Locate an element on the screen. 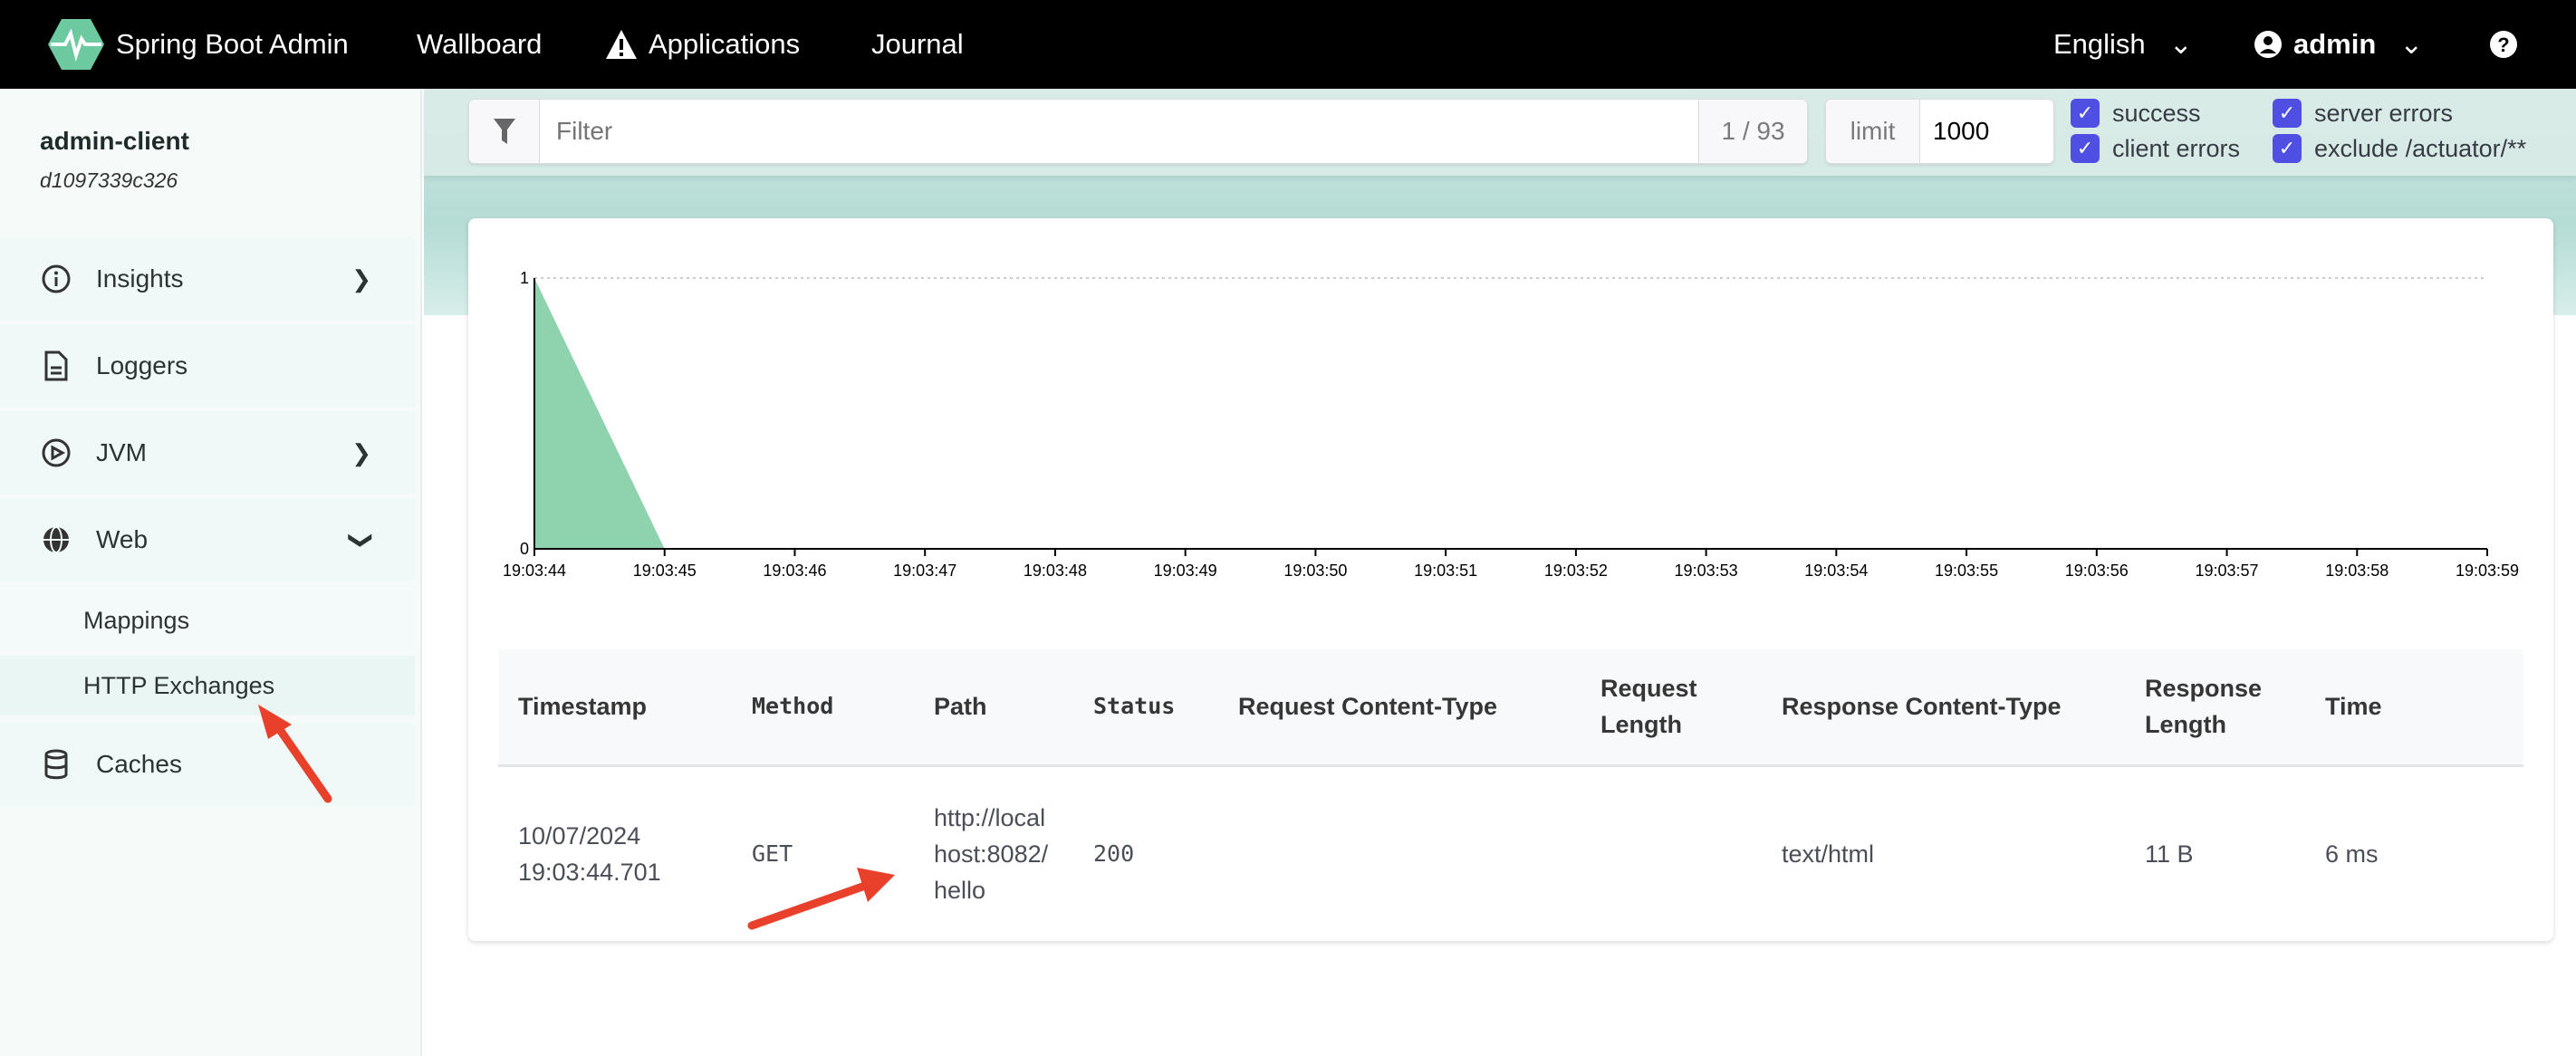 This screenshot has height=1056, width=2576. annotation-arrows is located at coordinates (576, 818).